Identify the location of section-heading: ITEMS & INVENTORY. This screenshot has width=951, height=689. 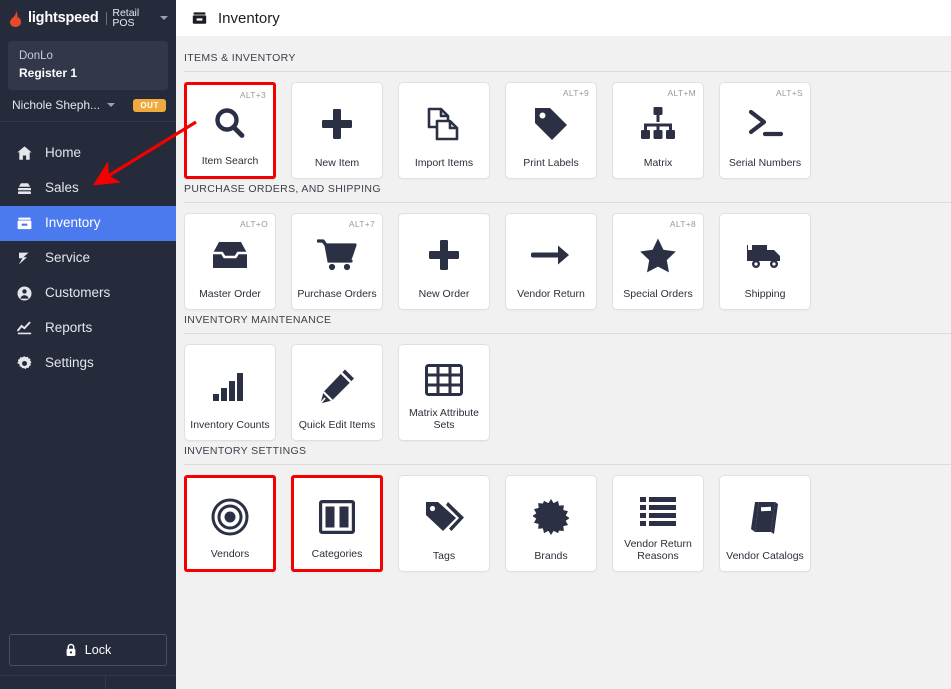
(240, 58).